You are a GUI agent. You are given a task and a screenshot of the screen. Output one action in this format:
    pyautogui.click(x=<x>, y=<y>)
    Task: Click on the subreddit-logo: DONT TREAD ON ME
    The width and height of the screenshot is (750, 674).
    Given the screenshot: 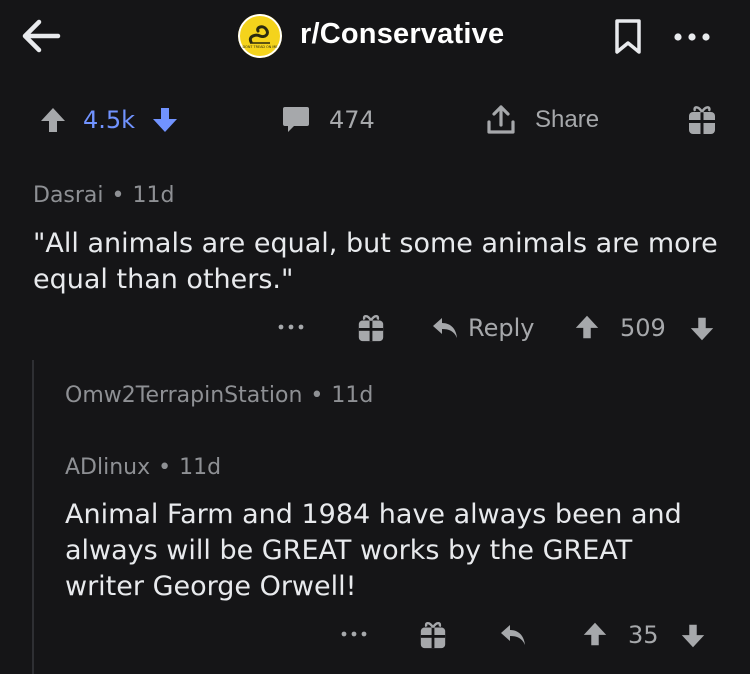 What is the action you would take?
    pyautogui.click(x=260, y=36)
    